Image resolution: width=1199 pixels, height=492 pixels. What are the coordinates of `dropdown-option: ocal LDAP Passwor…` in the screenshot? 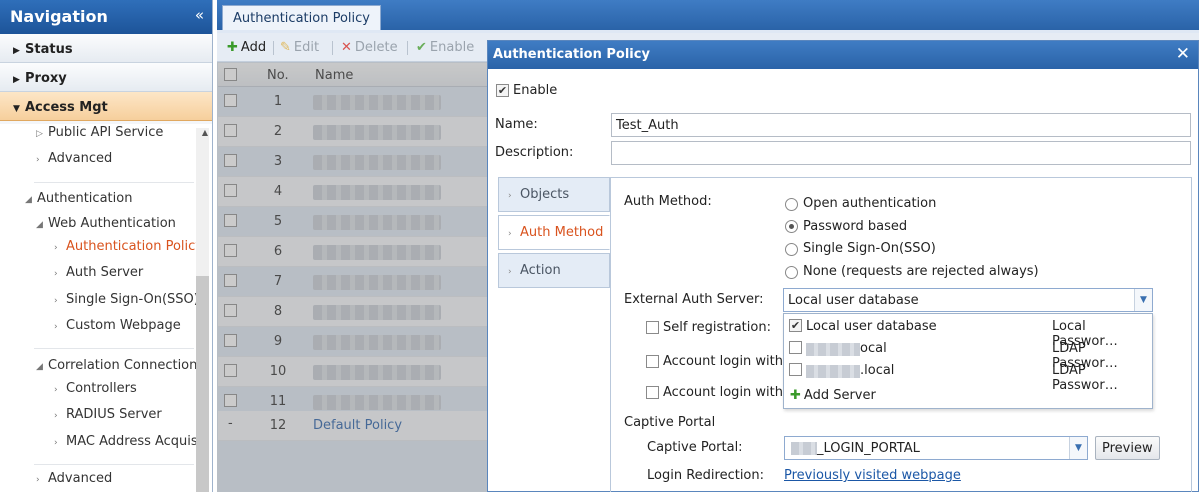 It's located at (968, 354).